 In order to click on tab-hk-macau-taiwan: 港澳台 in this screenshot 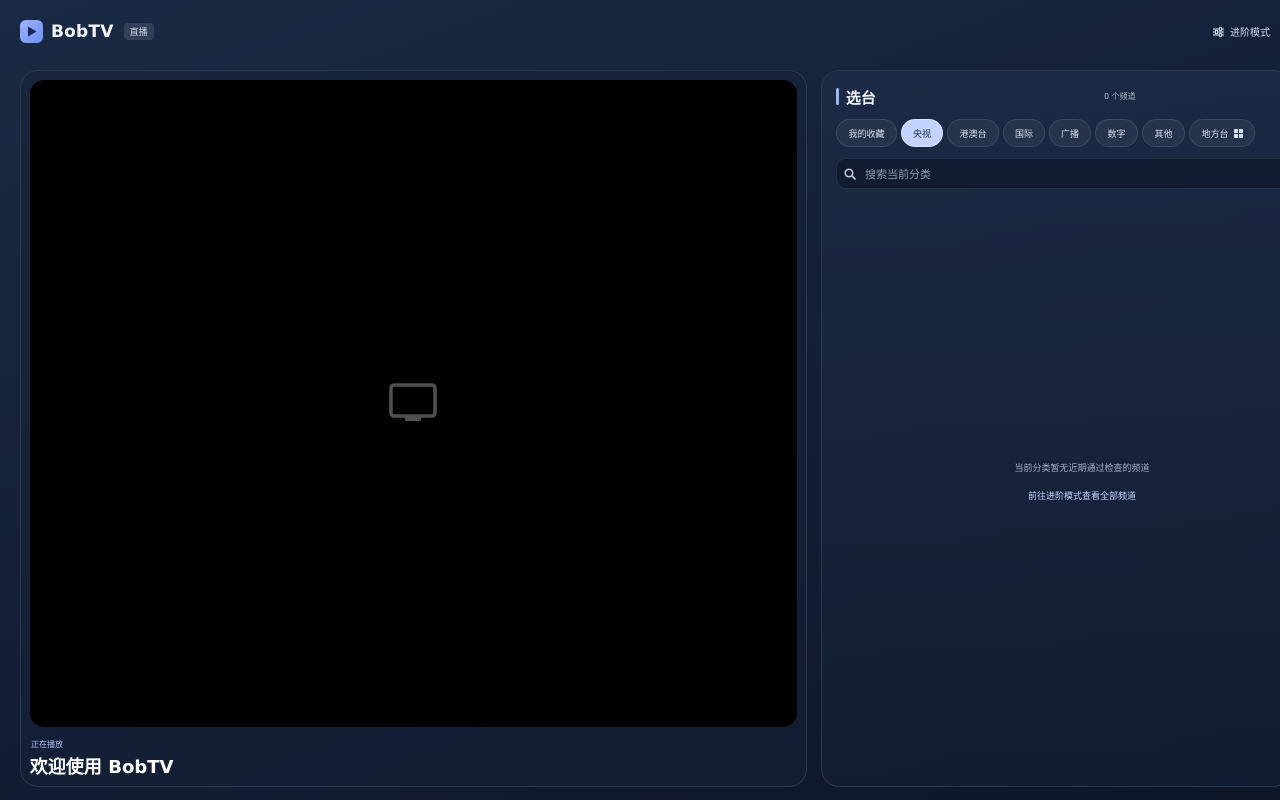, I will do `click(973, 133)`.